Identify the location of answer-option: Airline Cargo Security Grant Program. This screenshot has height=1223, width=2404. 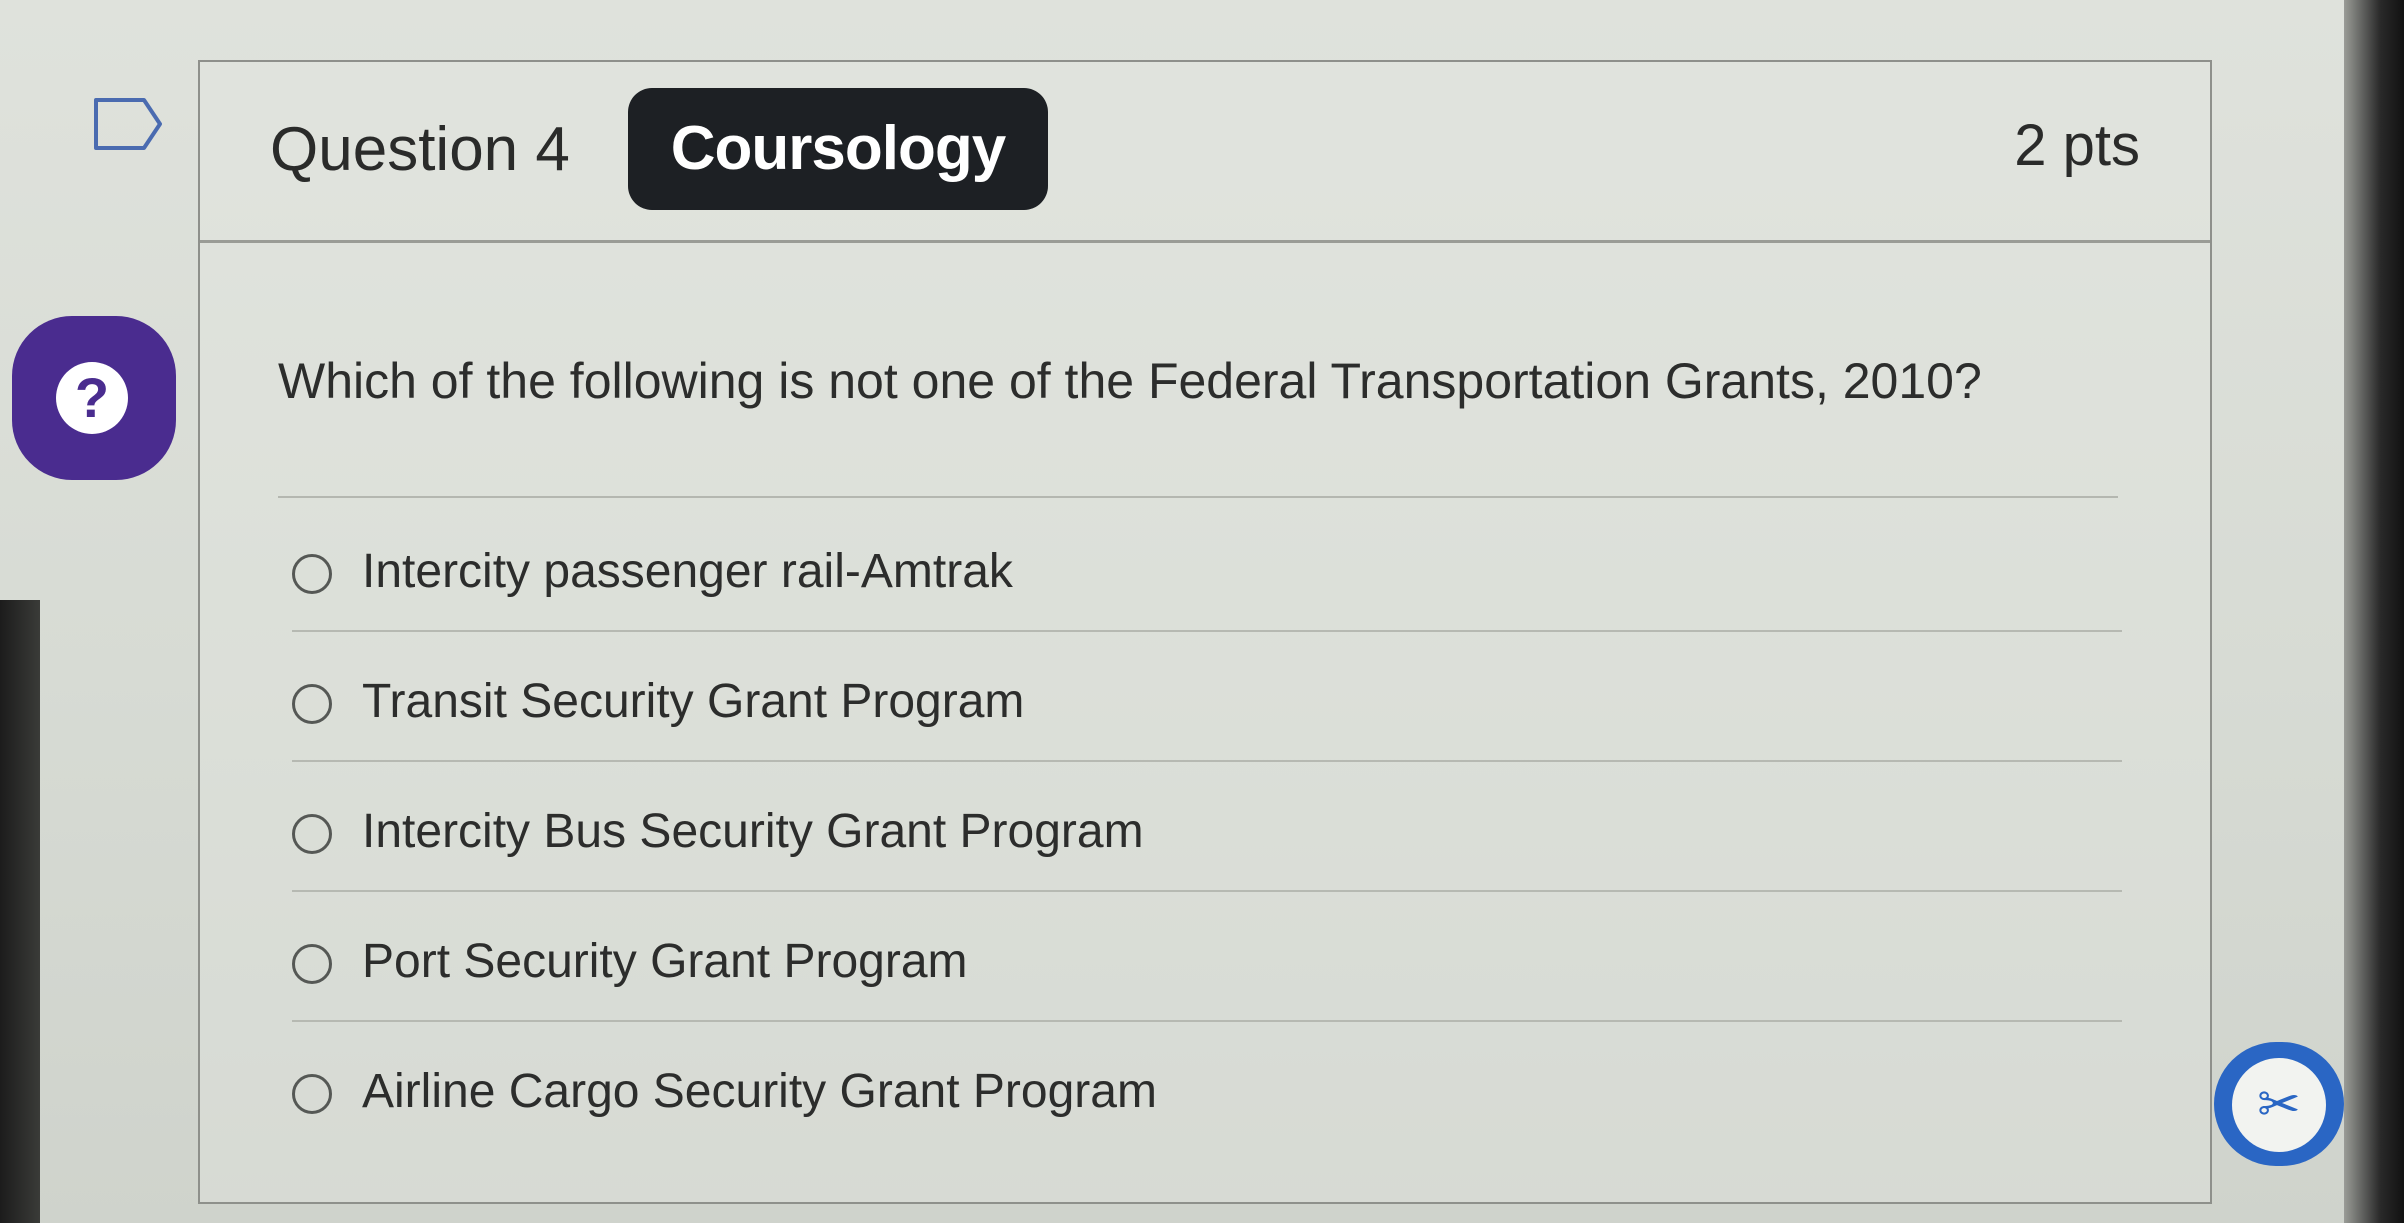
(1207, 1086).